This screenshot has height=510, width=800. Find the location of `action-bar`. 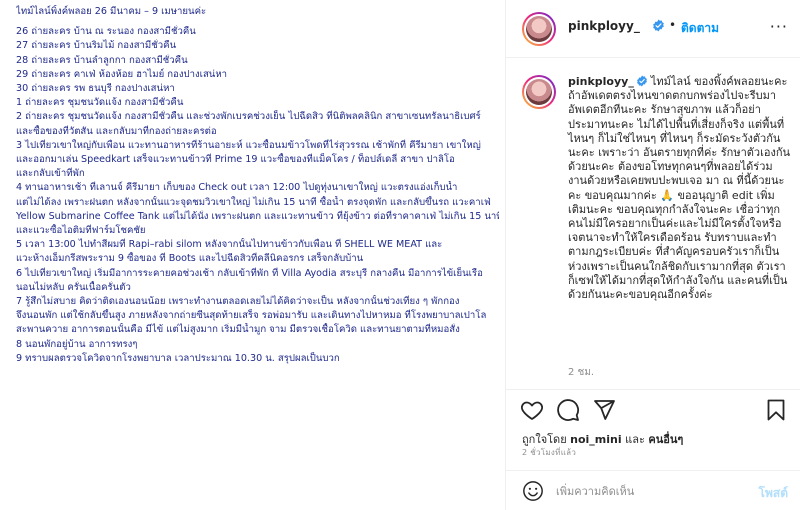

action-bar is located at coordinates (653, 410).